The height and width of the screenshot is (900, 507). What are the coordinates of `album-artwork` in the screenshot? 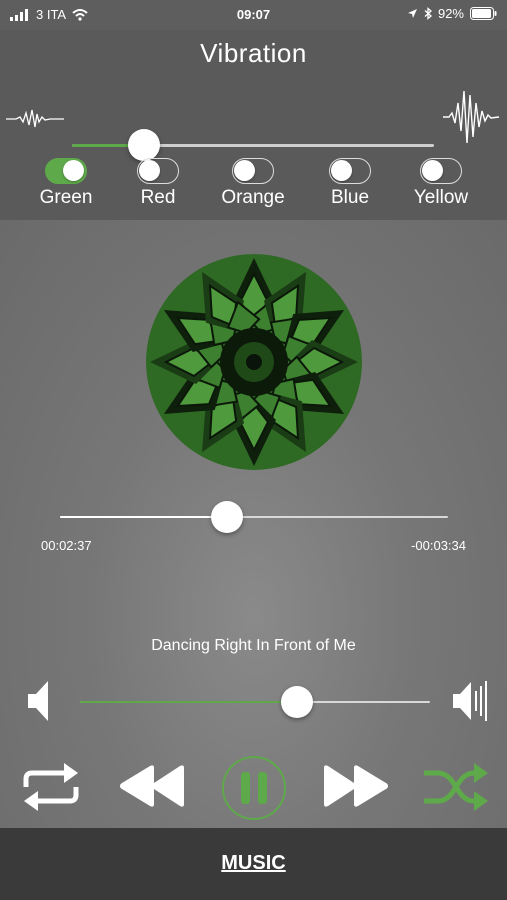 It's located at (254, 362).